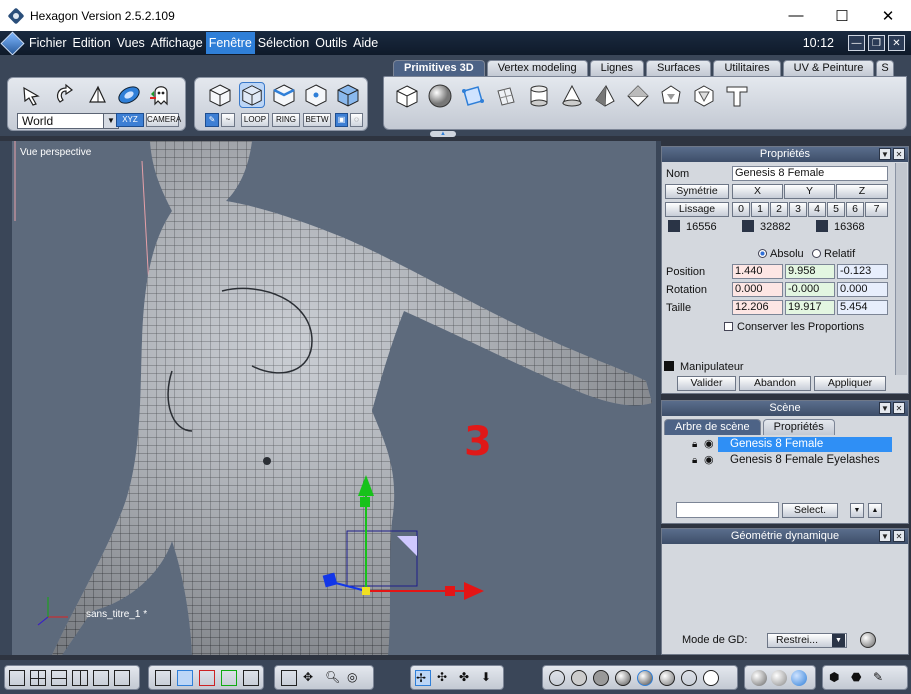  What do you see at coordinates (207, 678) in the screenshot?
I see `grid-red-icon` at bounding box center [207, 678].